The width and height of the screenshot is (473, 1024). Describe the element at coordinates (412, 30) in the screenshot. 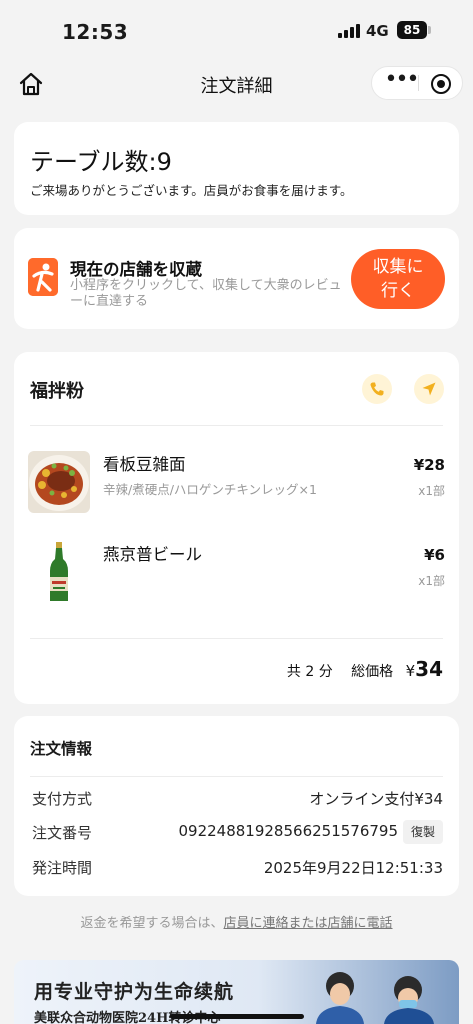

I see `battery-icon: 85` at that location.